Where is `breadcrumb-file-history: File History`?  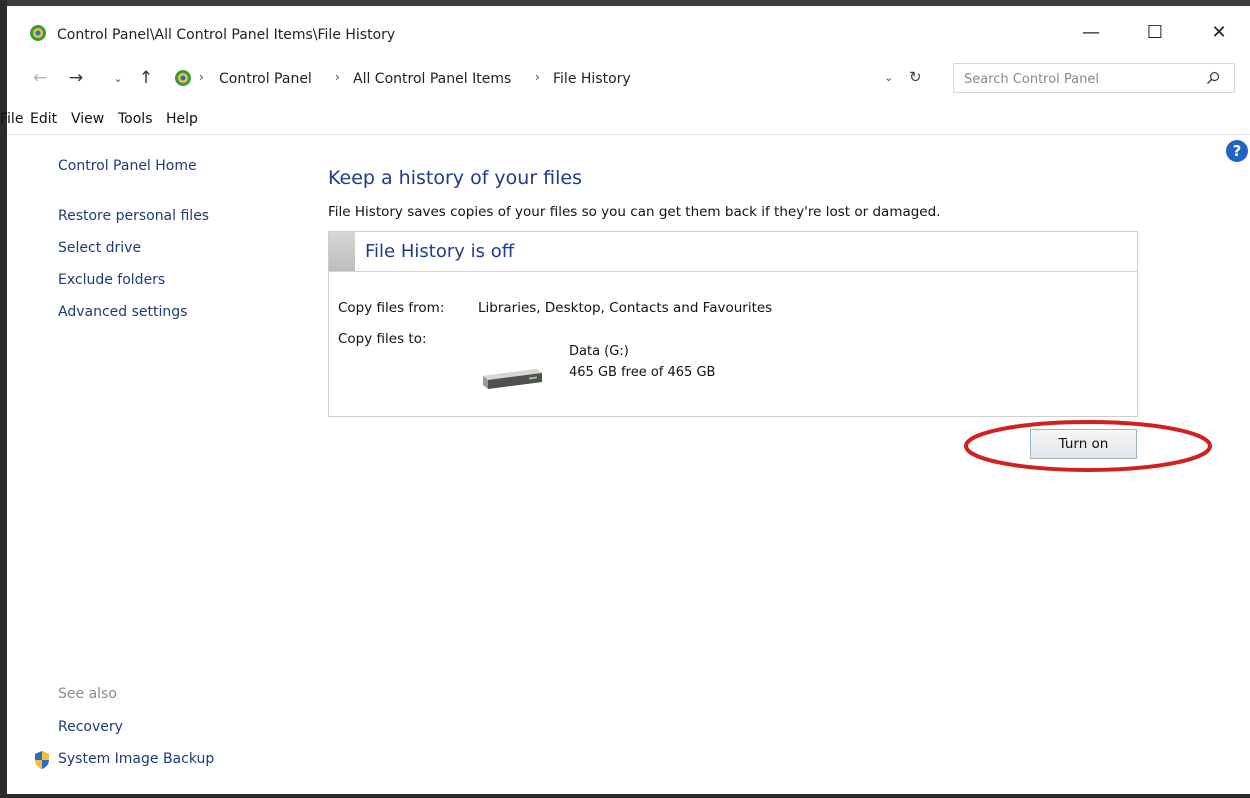
breadcrumb-file-history: File History is located at coordinates (592, 79).